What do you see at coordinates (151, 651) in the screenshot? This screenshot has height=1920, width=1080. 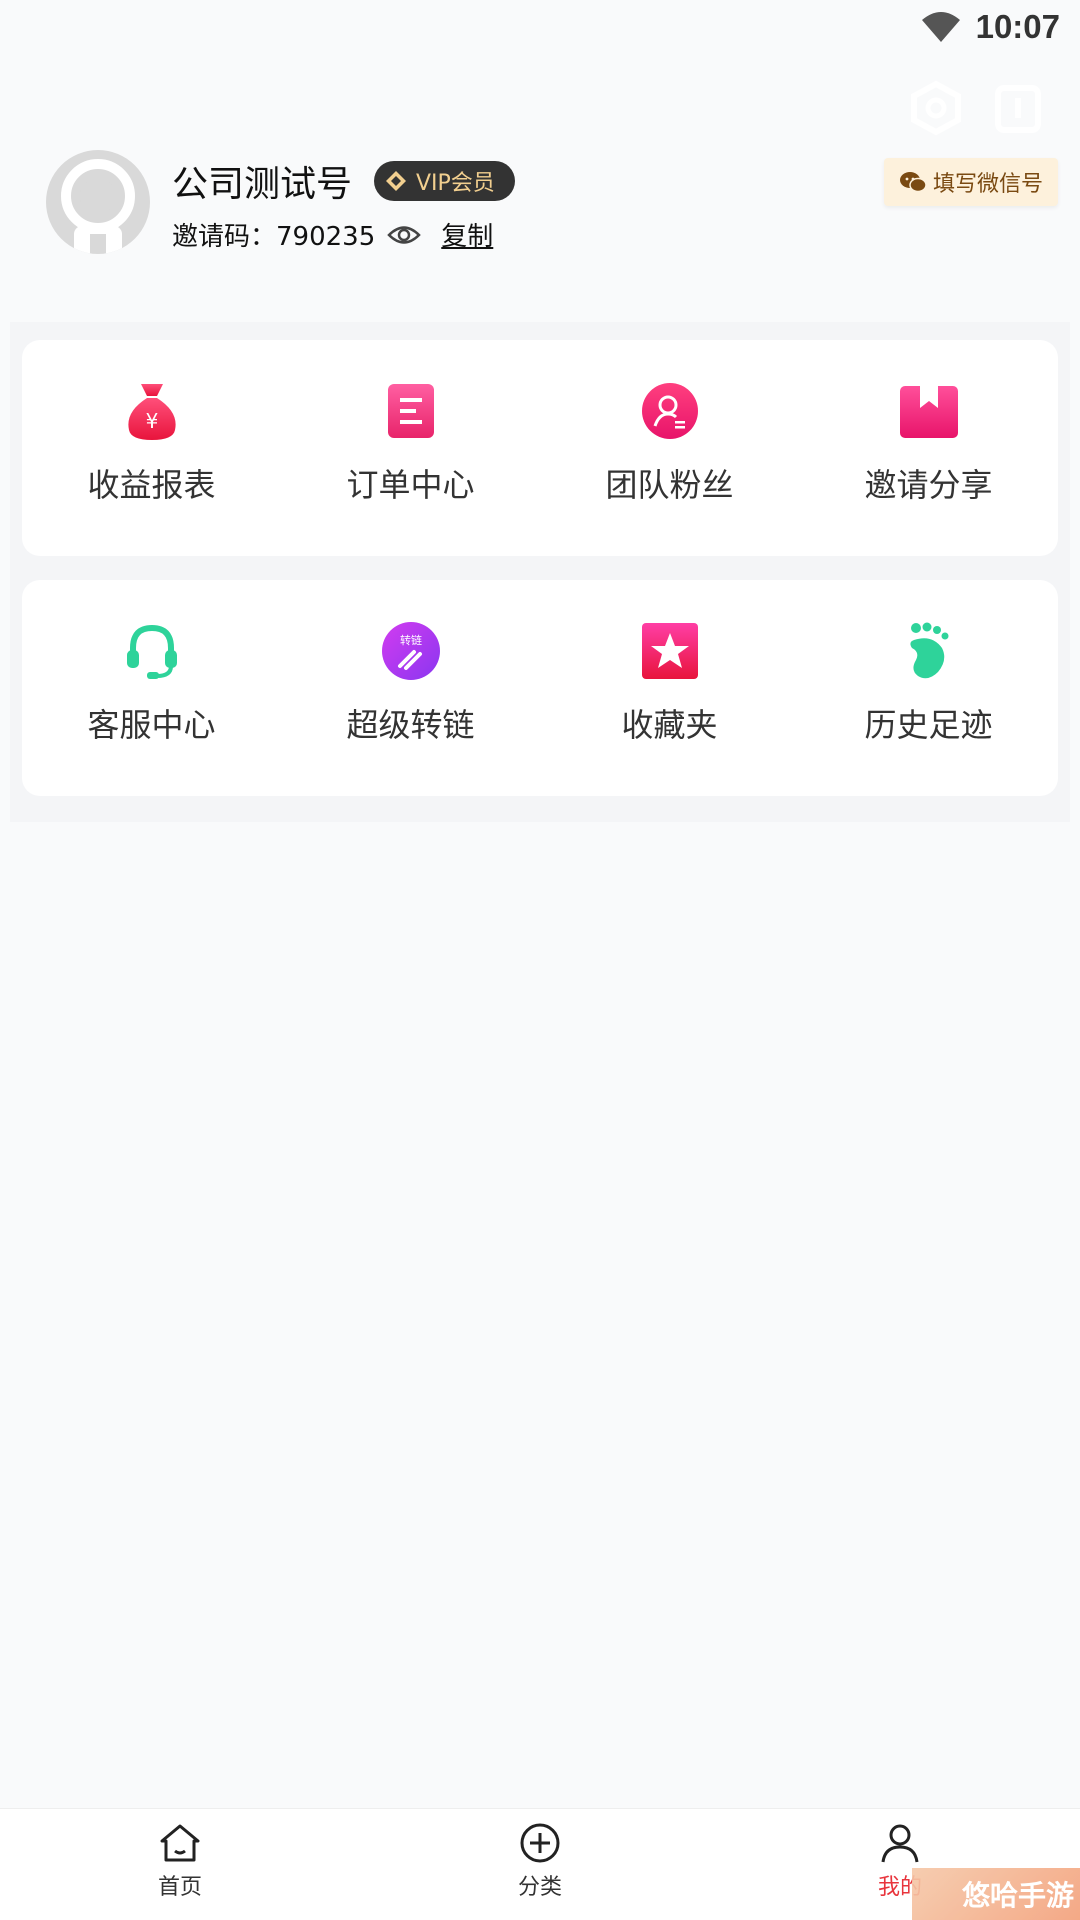 I see `headset-icon` at bounding box center [151, 651].